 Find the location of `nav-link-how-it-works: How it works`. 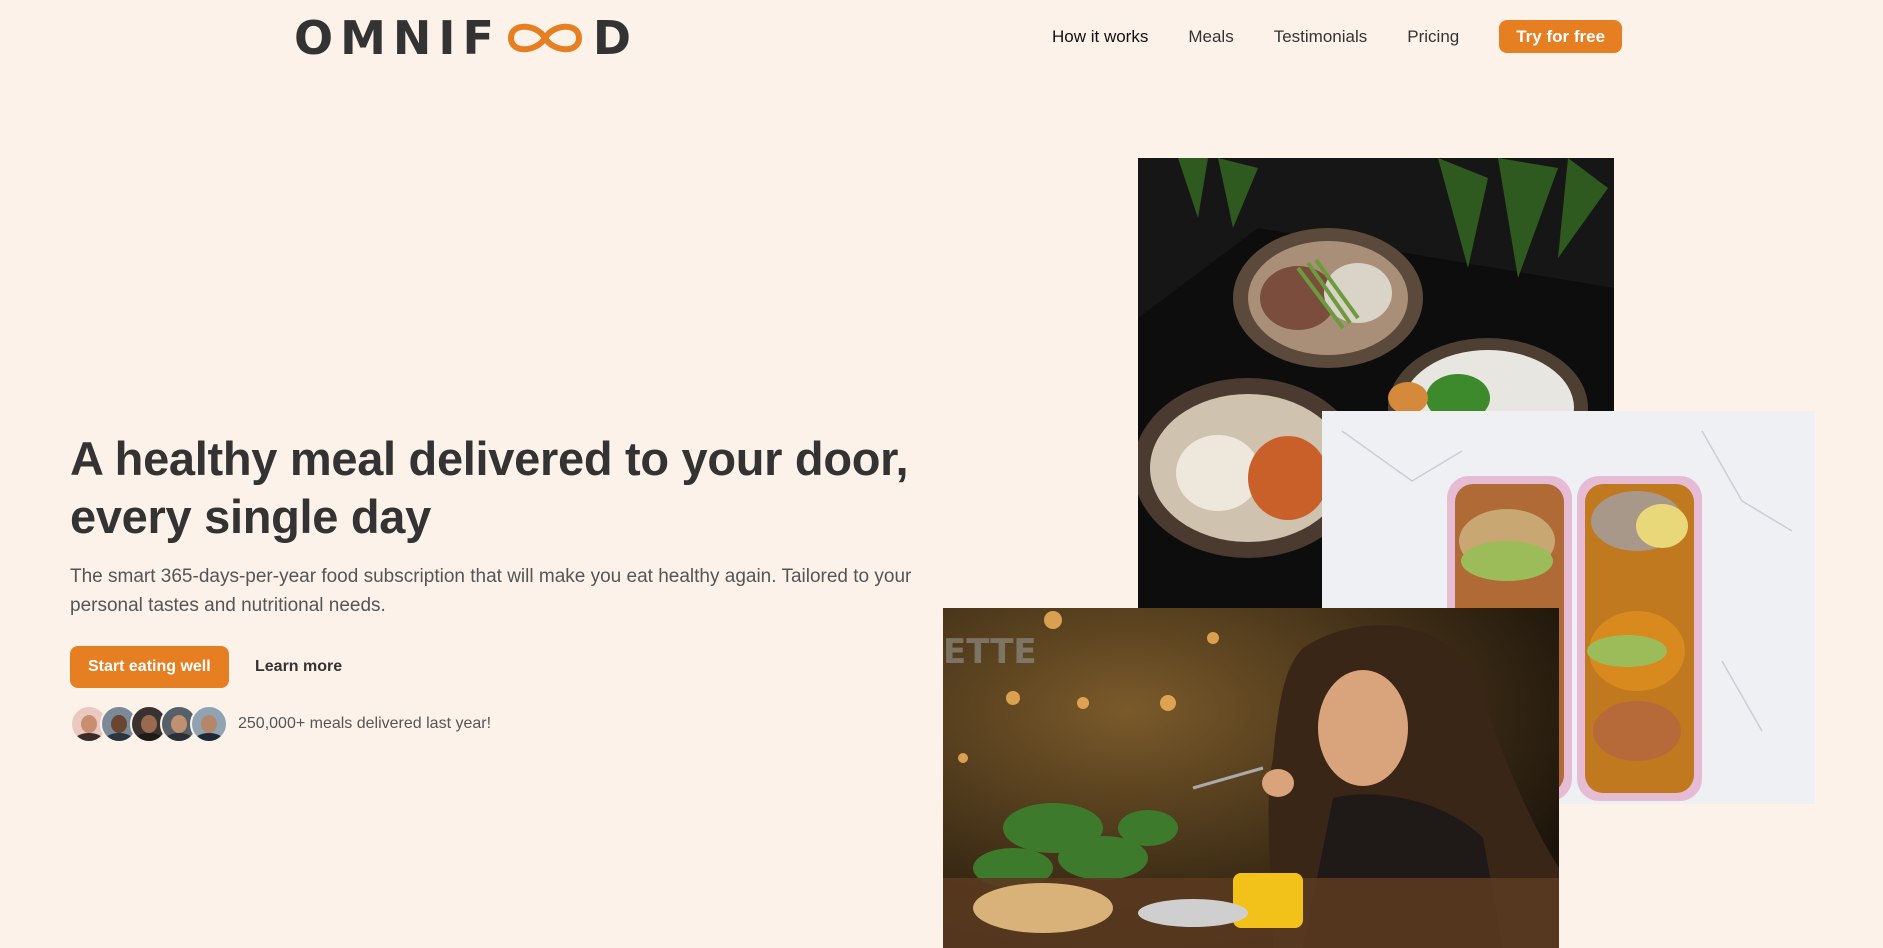

nav-link-how-it-works: How it works is located at coordinates (1100, 37).